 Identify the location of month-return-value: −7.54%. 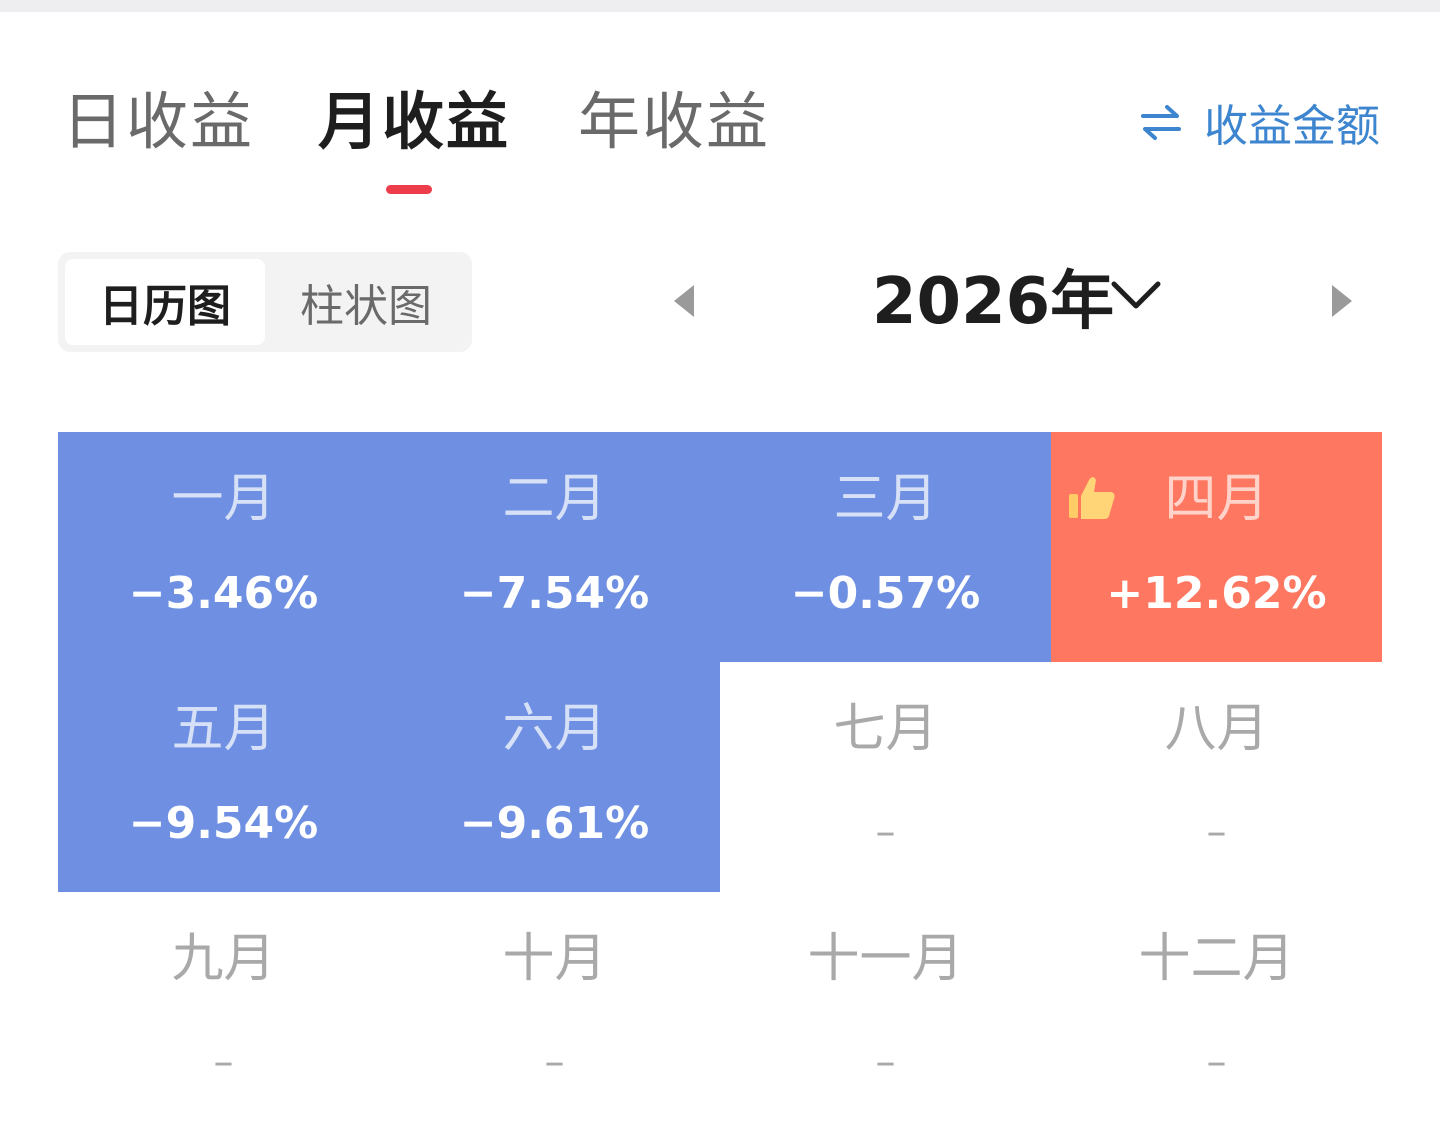
(554, 593).